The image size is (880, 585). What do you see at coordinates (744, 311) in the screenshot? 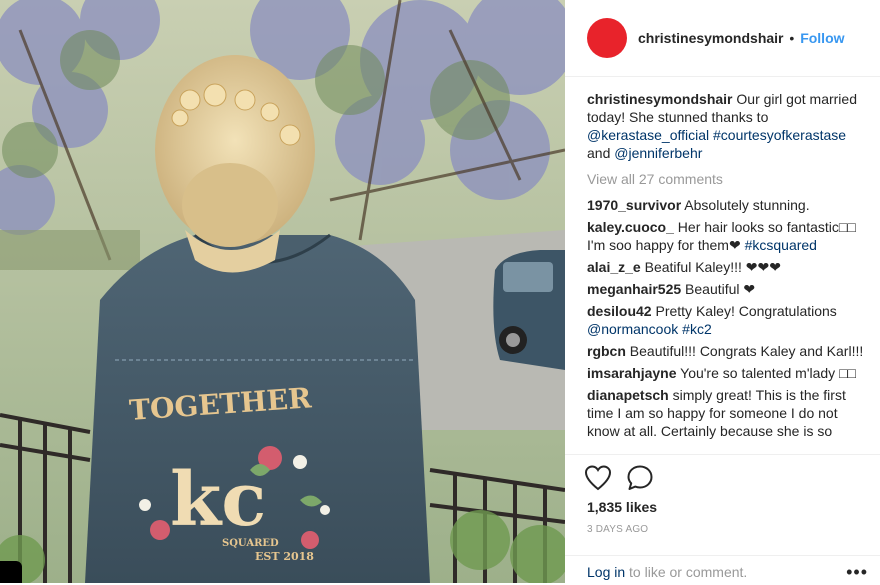
I see `comment-text: Pretty Kaley! Congratulations` at bounding box center [744, 311].